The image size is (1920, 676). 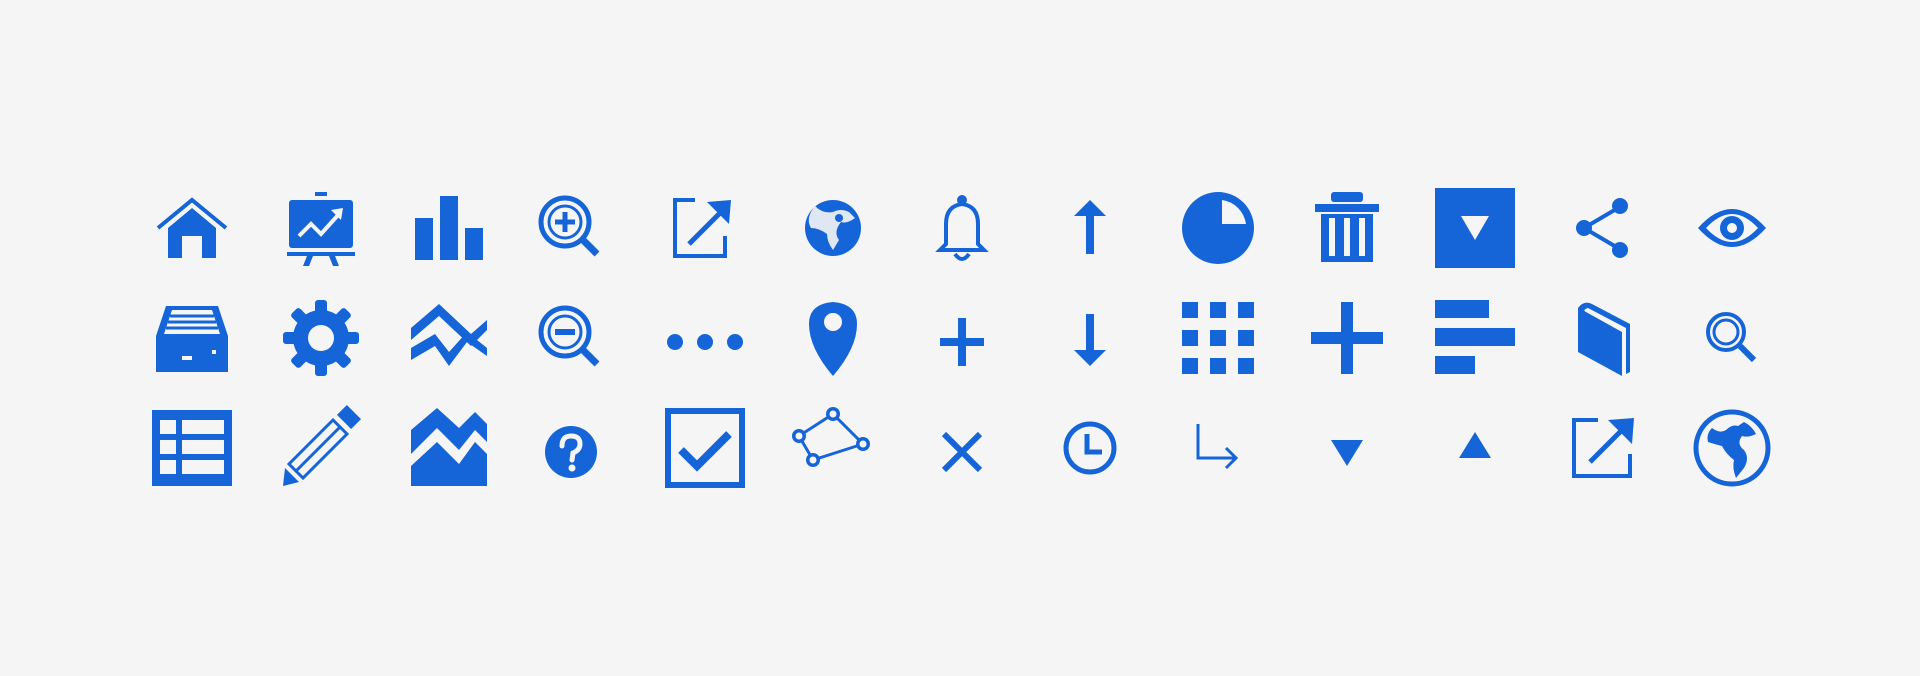 What do you see at coordinates (1218, 228) in the screenshot?
I see `pie-chart-icon` at bounding box center [1218, 228].